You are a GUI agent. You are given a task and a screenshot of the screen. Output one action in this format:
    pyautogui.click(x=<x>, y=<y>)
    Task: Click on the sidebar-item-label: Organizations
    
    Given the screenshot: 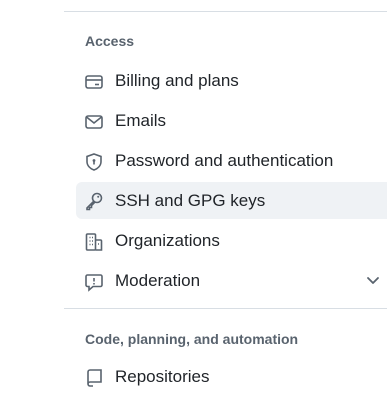 What is the action you would take?
    pyautogui.click(x=167, y=240)
    